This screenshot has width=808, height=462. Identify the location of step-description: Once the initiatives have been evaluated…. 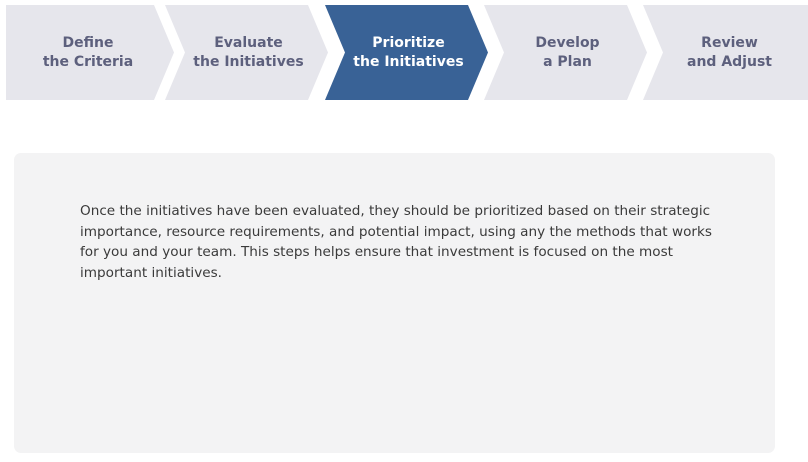
(396, 242).